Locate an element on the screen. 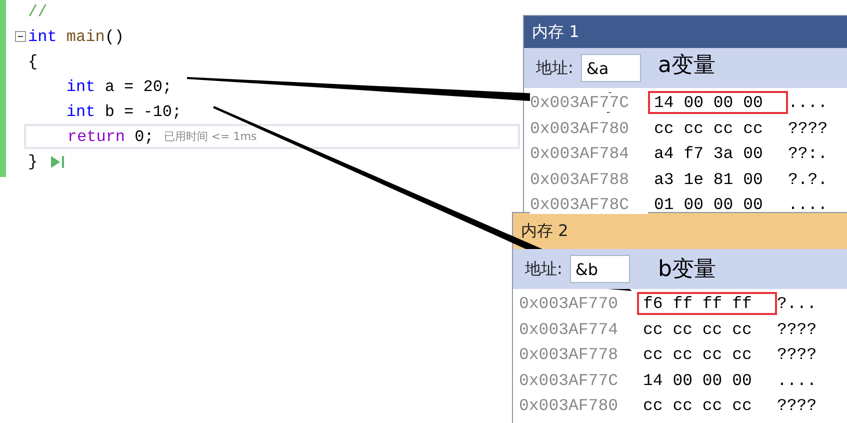 This screenshot has width=847, height=423. memory-ascii: ??:. is located at coordinates (808, 154).